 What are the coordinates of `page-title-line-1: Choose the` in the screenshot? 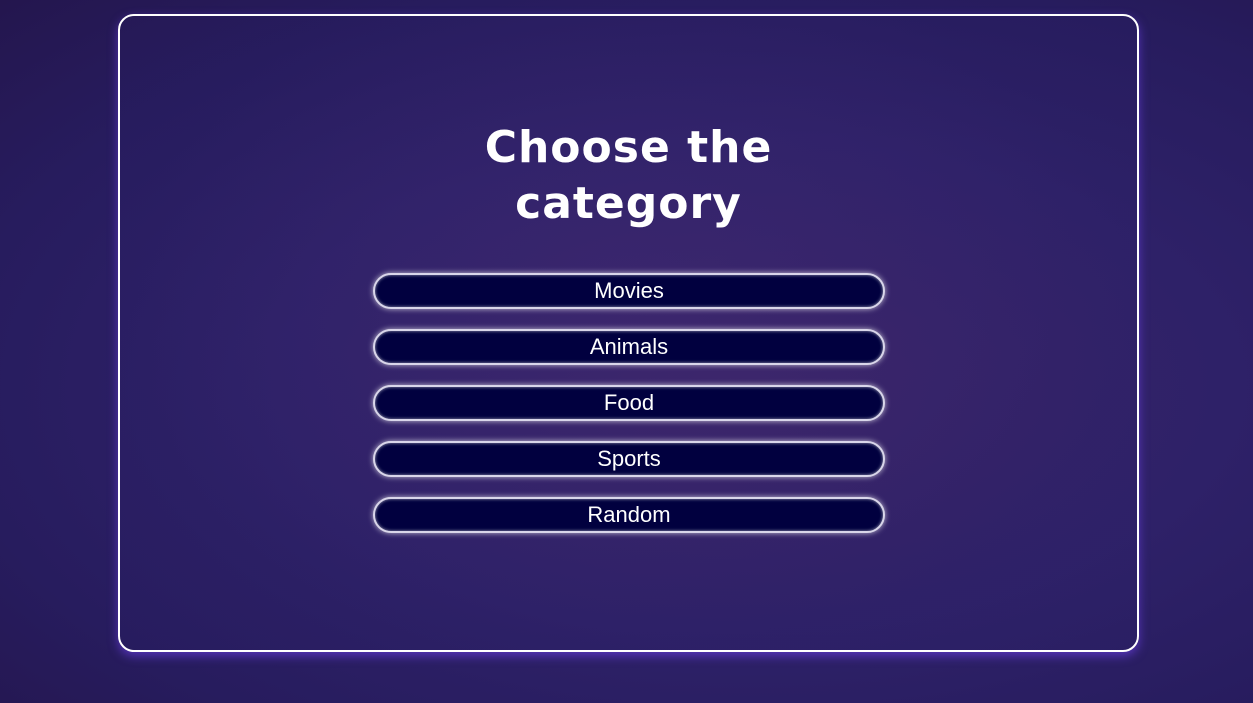 It's located at (628, 147).